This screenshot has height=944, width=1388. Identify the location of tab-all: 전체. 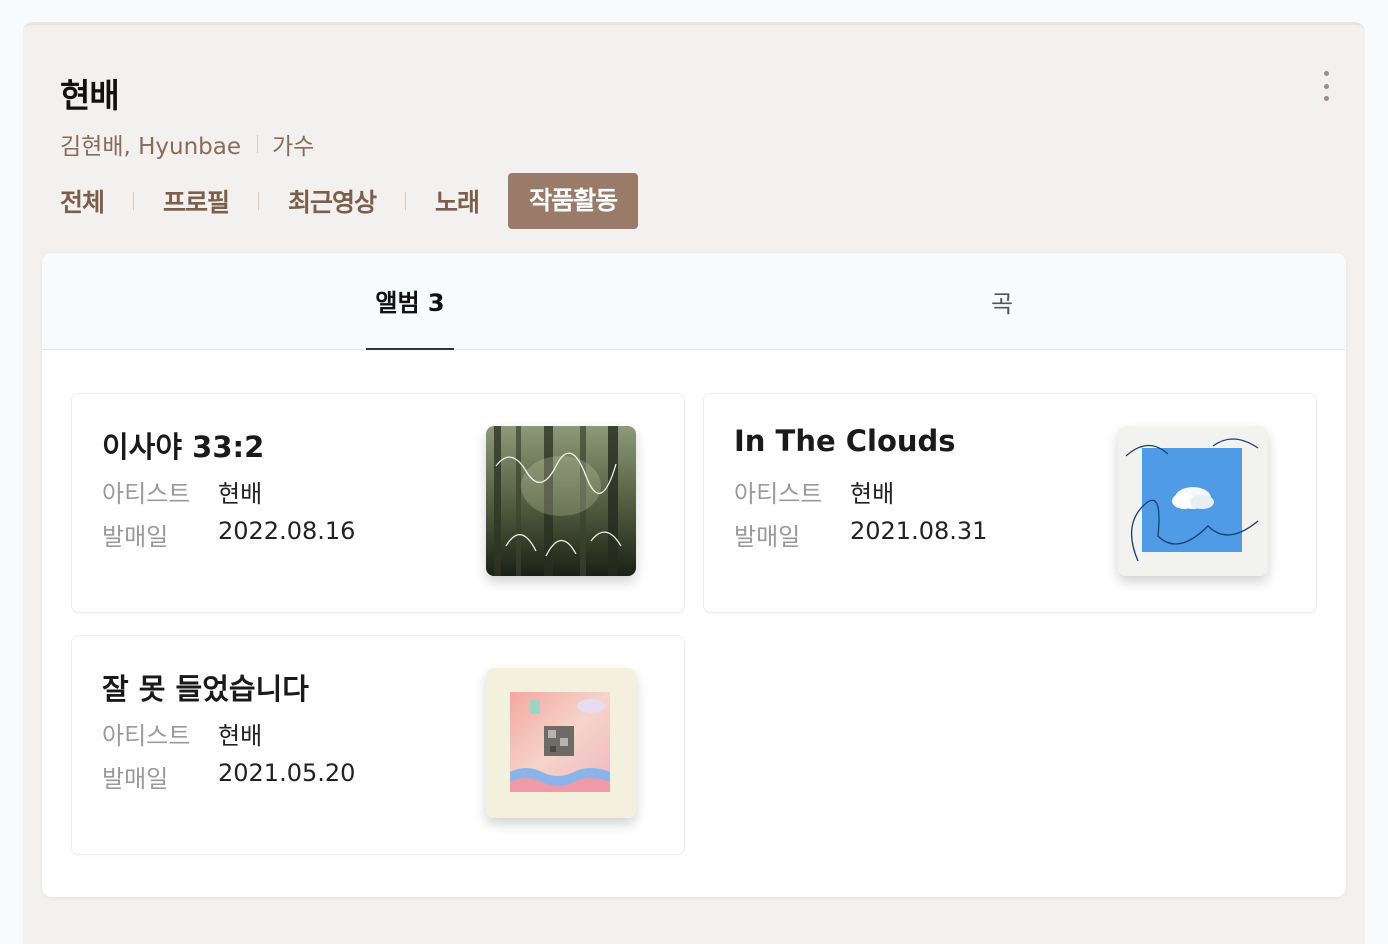
(82, 201).